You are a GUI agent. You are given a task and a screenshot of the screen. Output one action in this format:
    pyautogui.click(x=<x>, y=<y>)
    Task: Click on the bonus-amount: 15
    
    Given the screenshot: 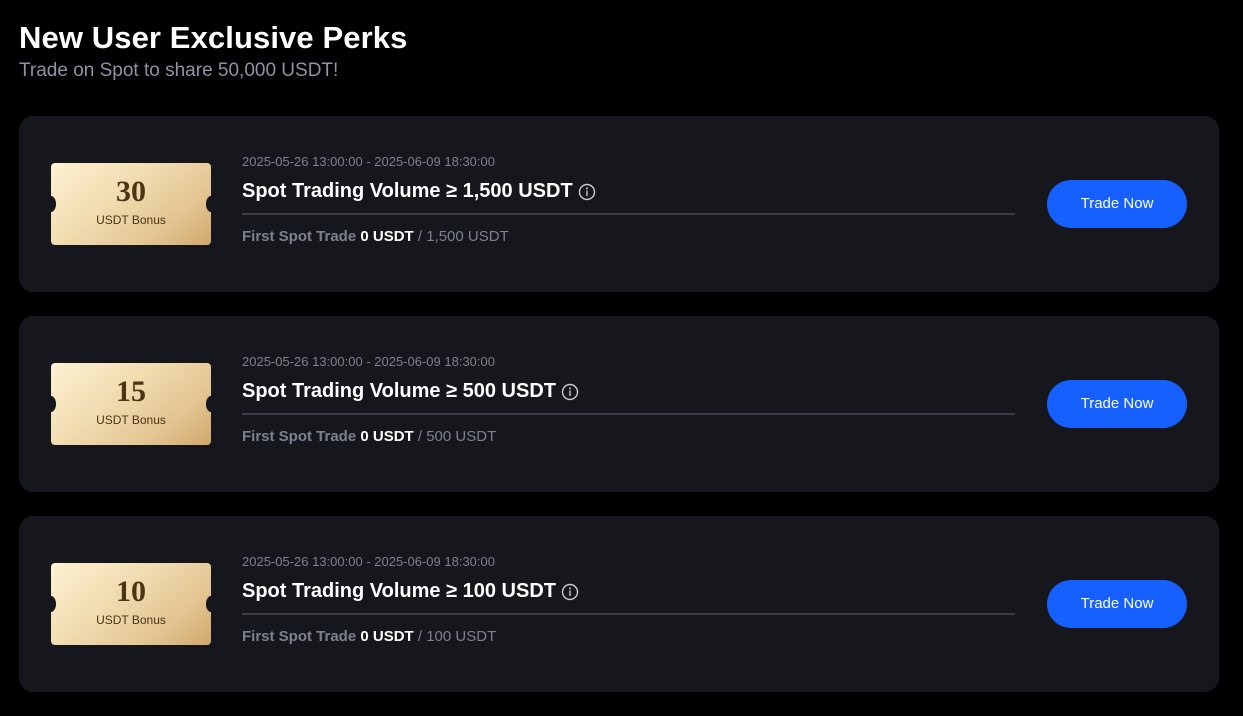 What is the action you would take?
    pyautogui.click(x=131, y=391)
    